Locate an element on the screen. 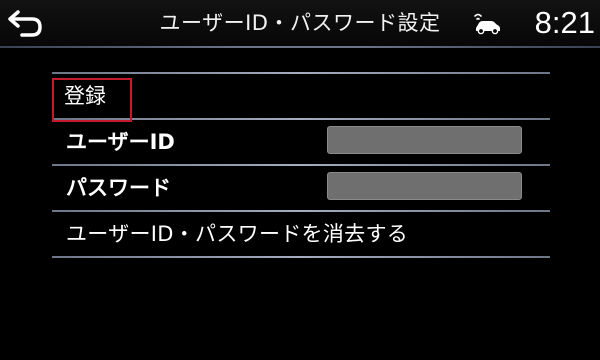 The width and height of the screenshot is (600, 360). page-title: ユーザーID・パスワード設定 is located at coordinates (300, 23).